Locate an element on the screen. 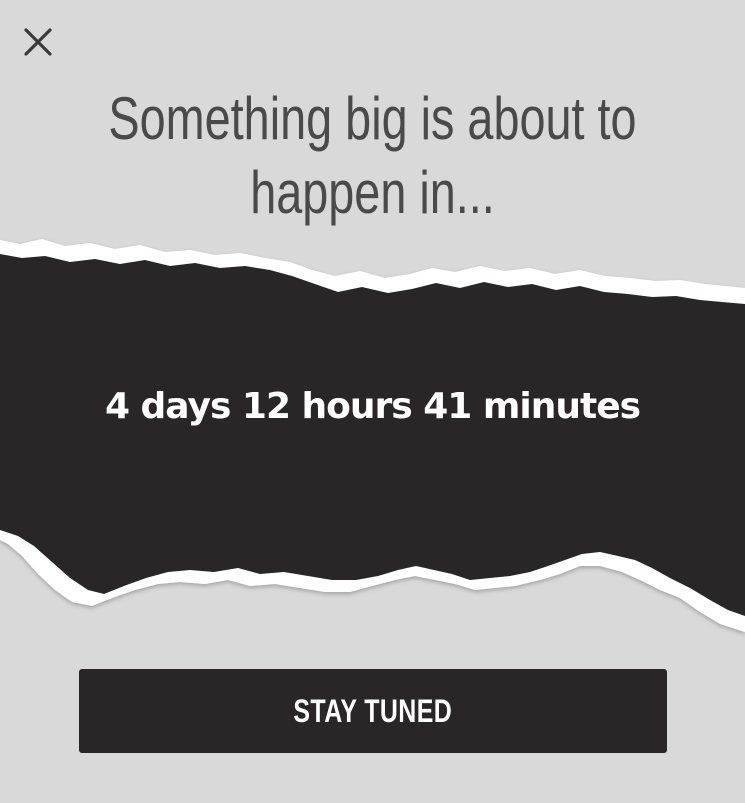 This screenshot has width=745, height=803. countdown-timer: 4 days 12 hours 41 minutes is located at coordinates (372, 406).